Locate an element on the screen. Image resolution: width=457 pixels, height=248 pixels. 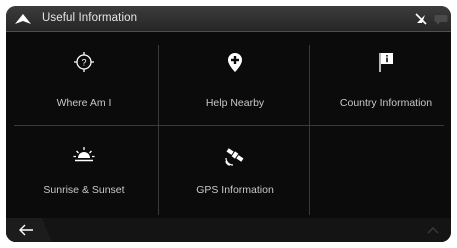
chevron-up-icon is located at coordinates (433, 230).